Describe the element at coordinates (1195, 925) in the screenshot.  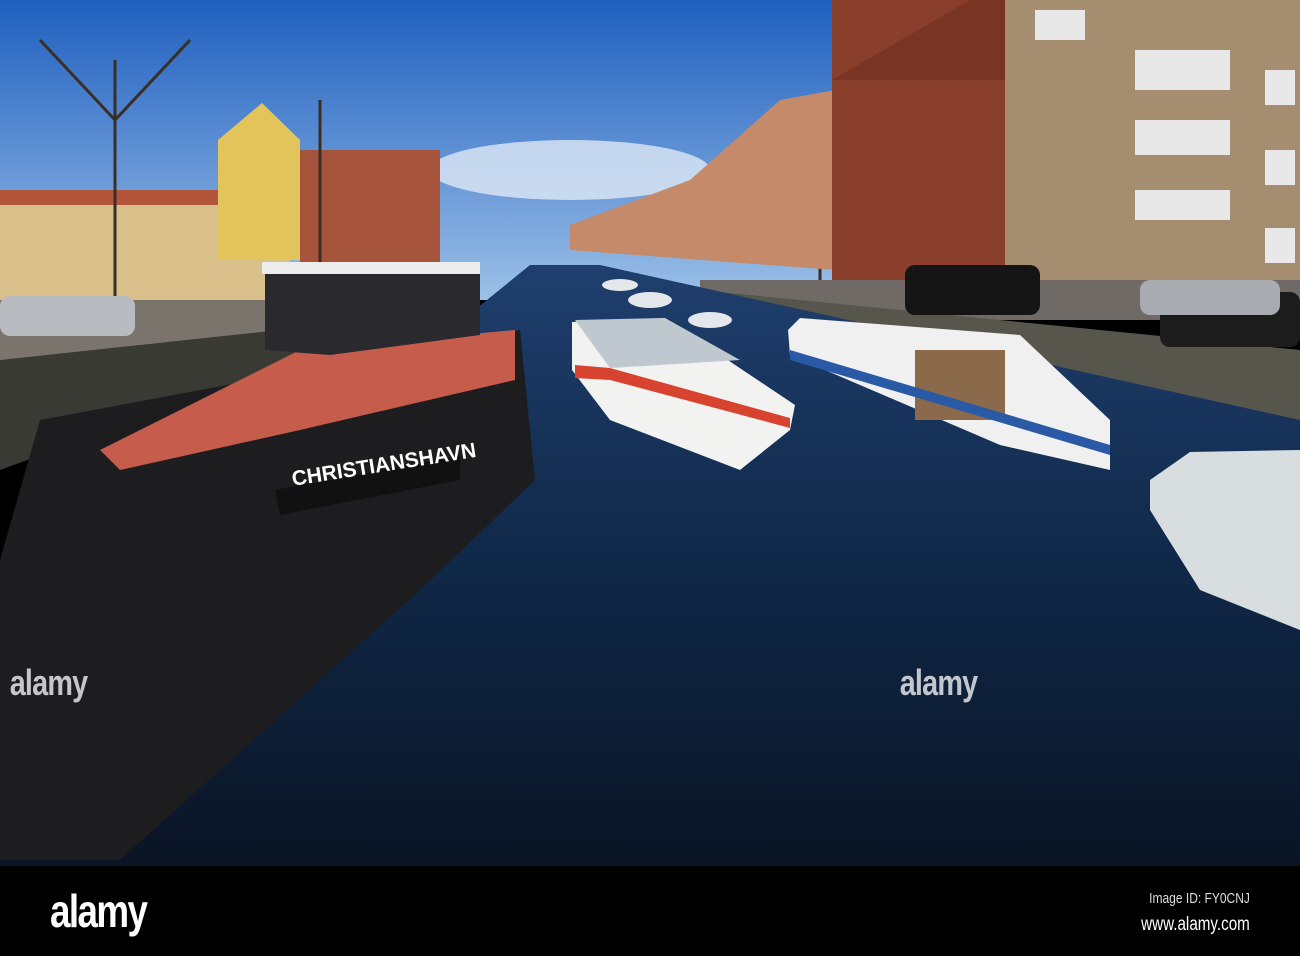
I see `site-url: www.alamy.com` at that location.